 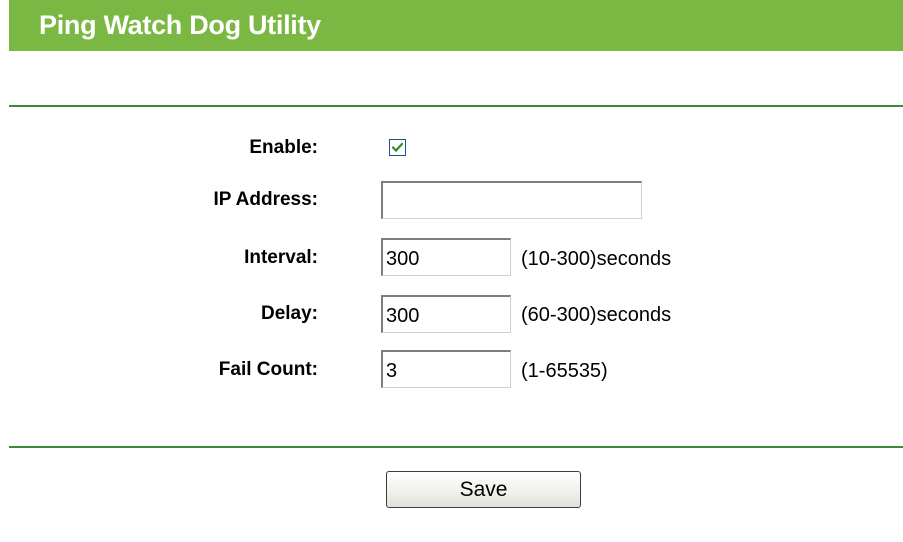 What do you see at coordinates (456, 447) in the screenshot?
I see `bottom-divider` at bounding box center [456, 447].